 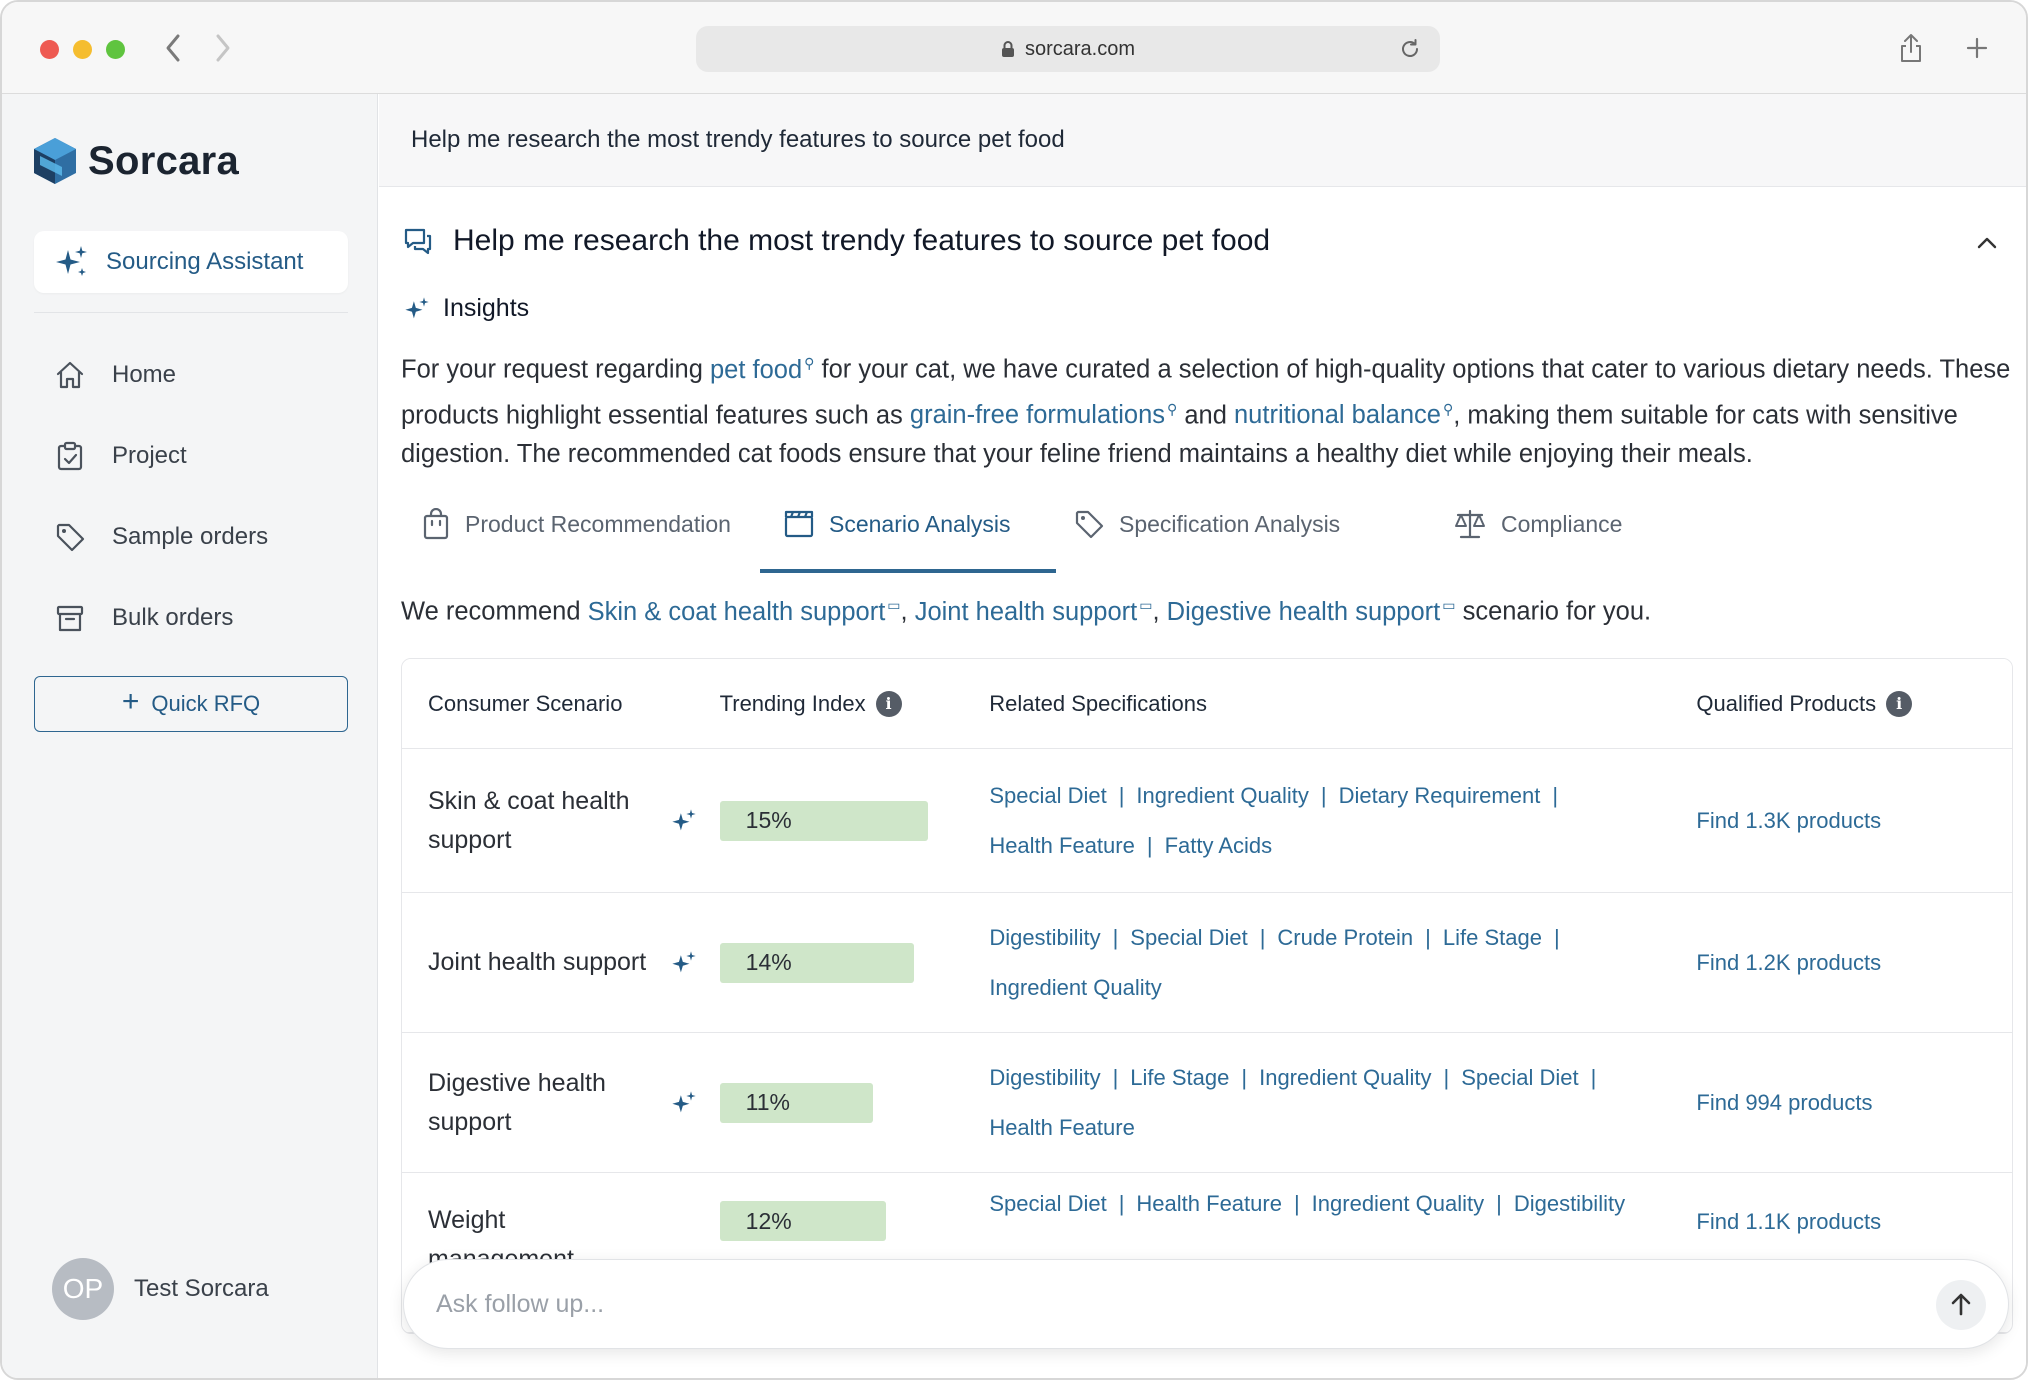 I want to click on tab-compliance: Compliance, so click(x=1537, y=524).